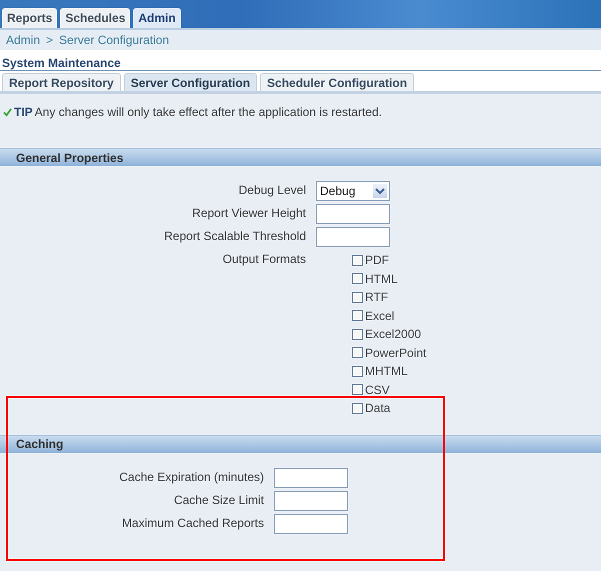 Image resolution: width=601 pixels, height=571 pixels. I want to click on tip-label: TIP, so click(23, 112).